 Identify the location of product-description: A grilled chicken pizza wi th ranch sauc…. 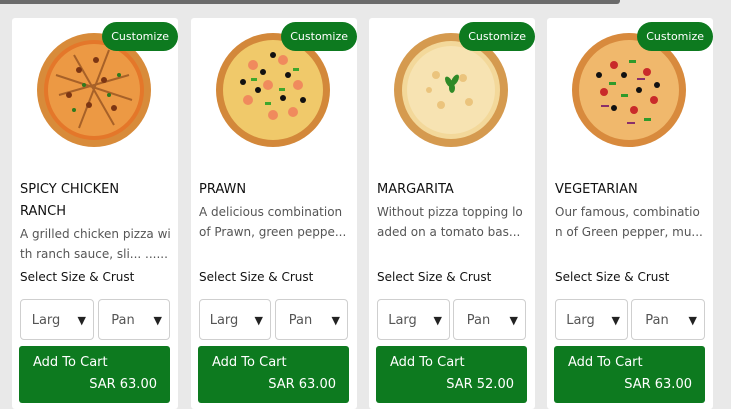
(96, 244).